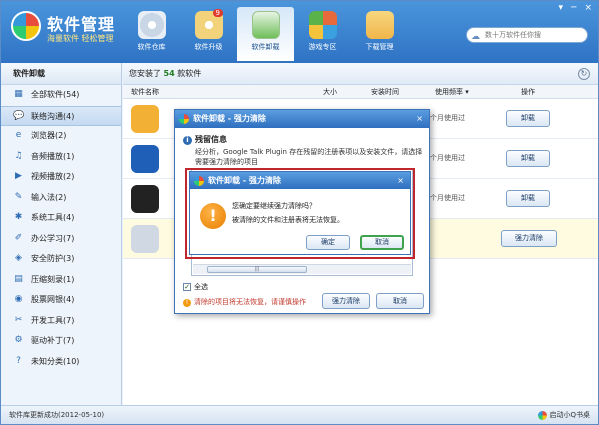 The width and height of the screenshot is (599, 425). Describe the element at coordinates (53, 258) in the screenshot. I see `sidebar-item-label: 安全防护(3)` at that location.